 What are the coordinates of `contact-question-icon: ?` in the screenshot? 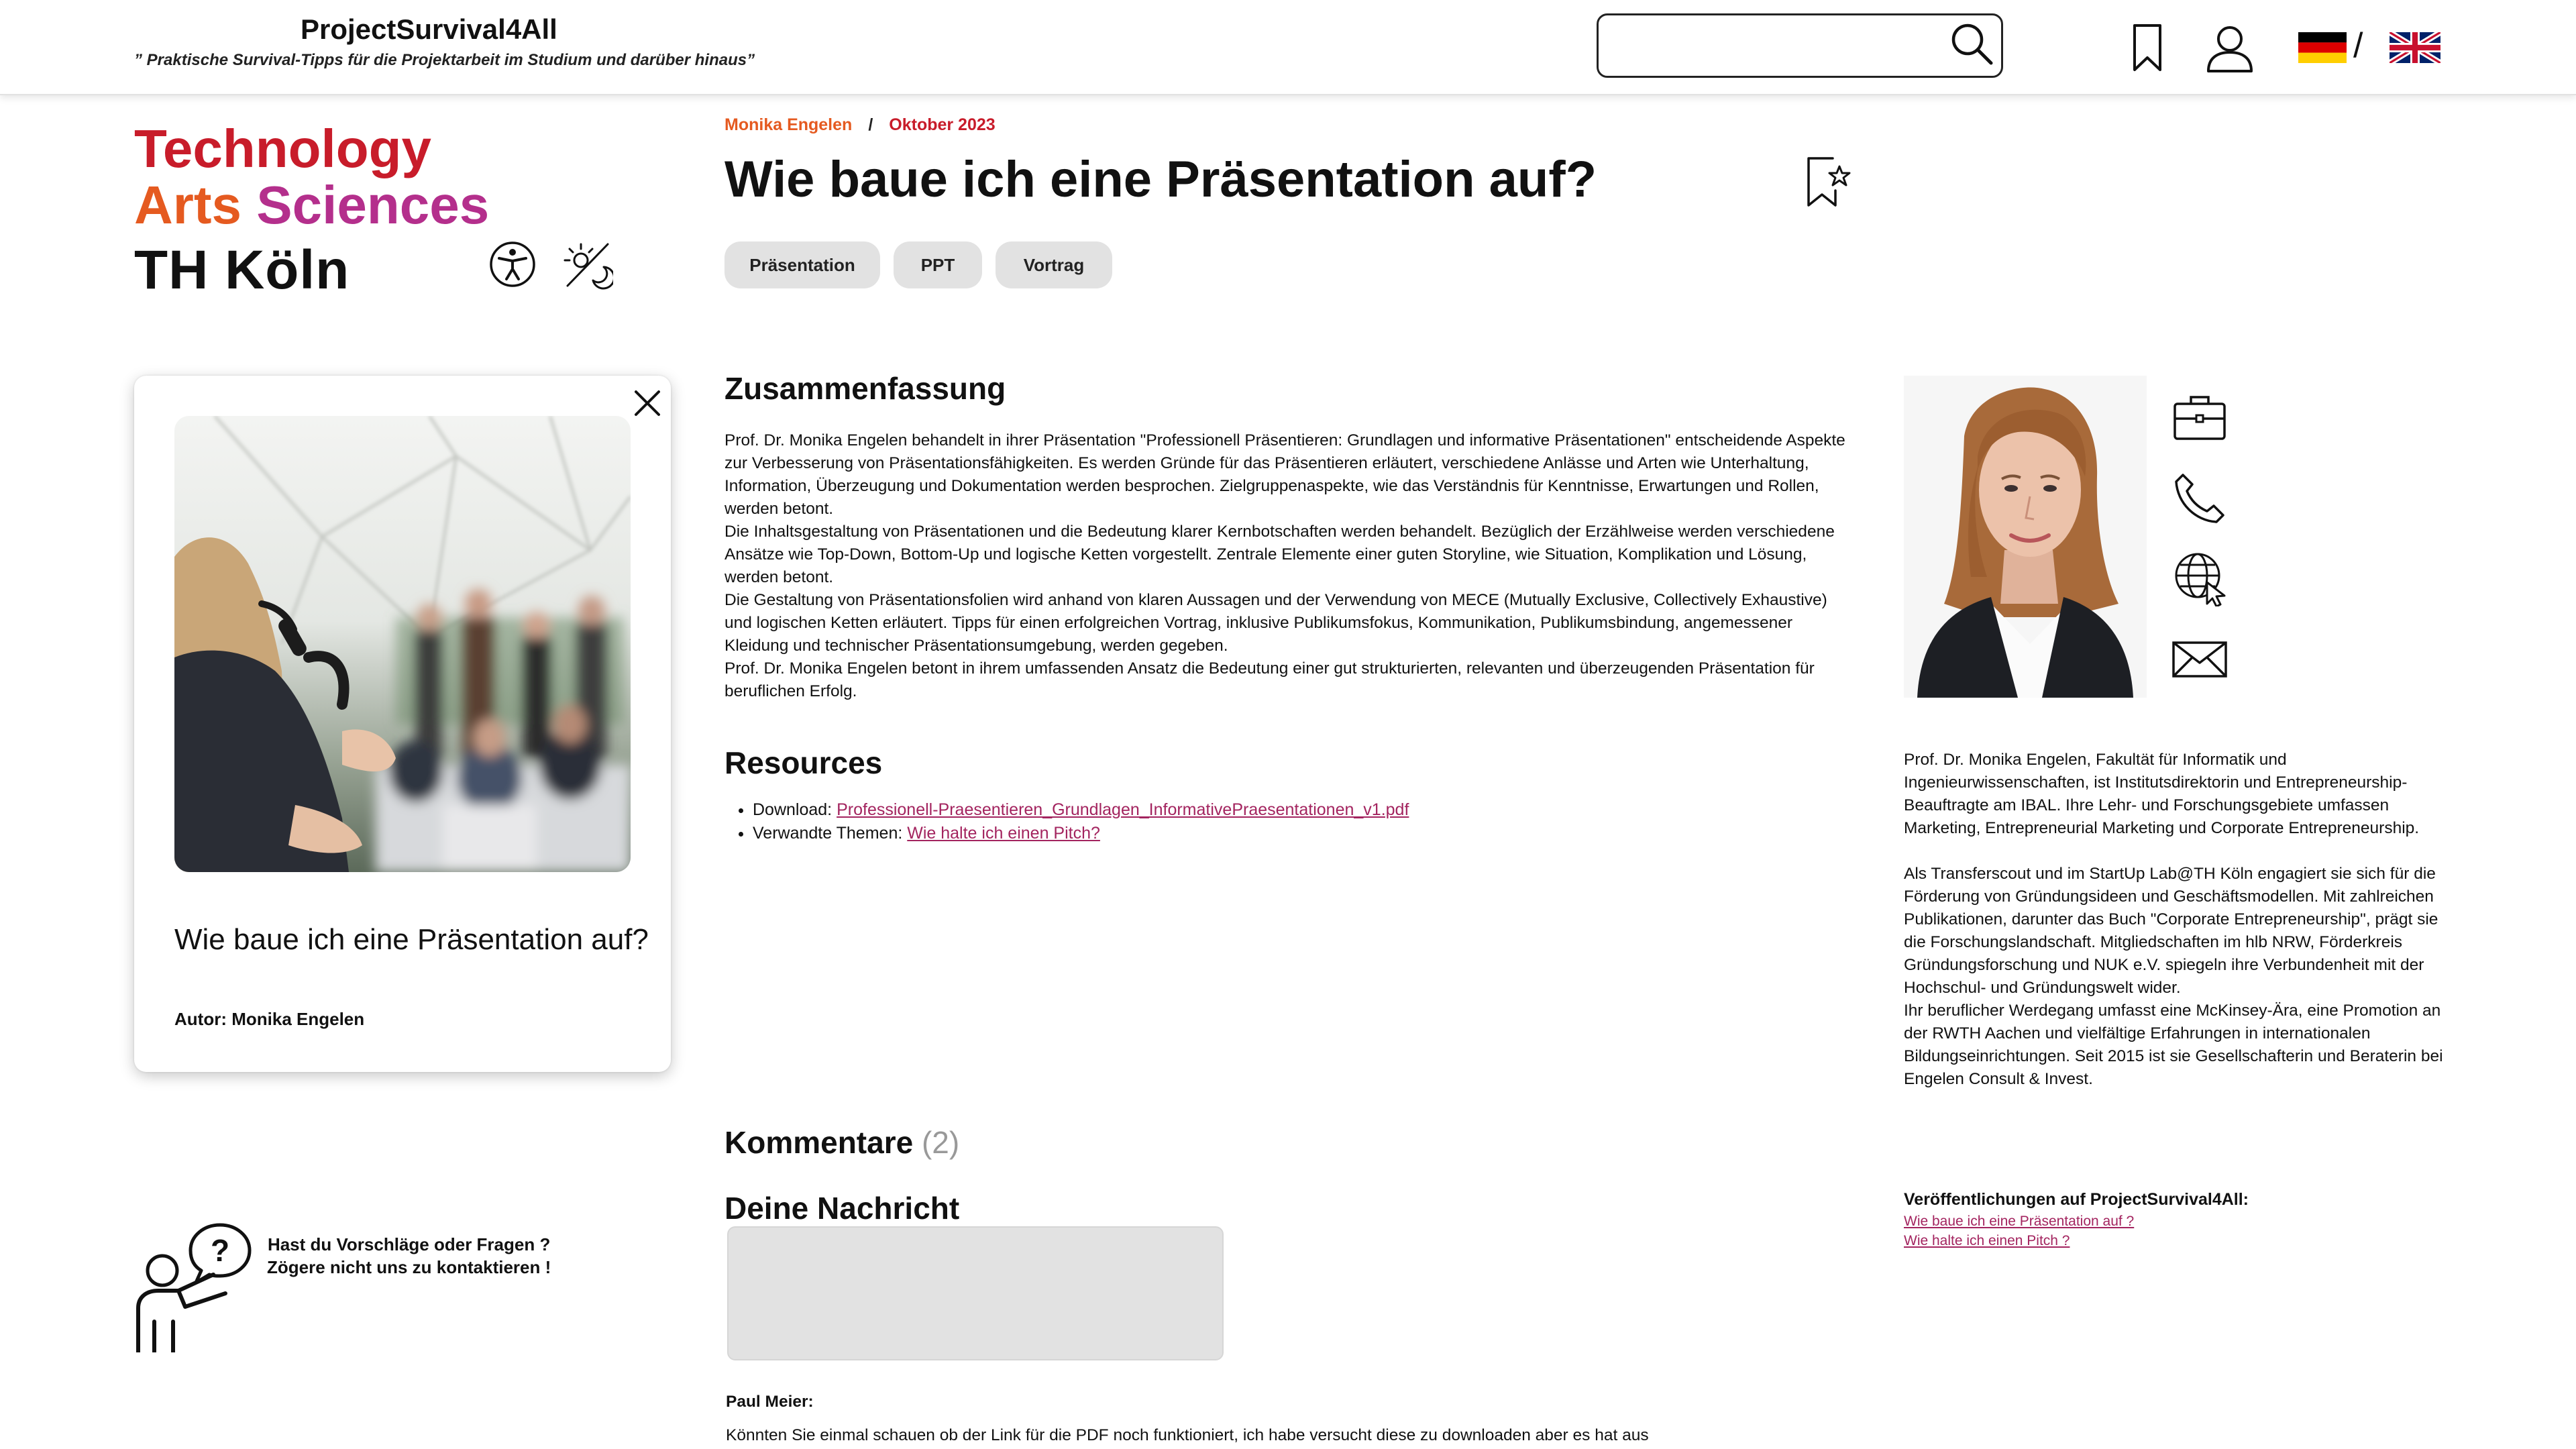 It's located at (193, 1286).